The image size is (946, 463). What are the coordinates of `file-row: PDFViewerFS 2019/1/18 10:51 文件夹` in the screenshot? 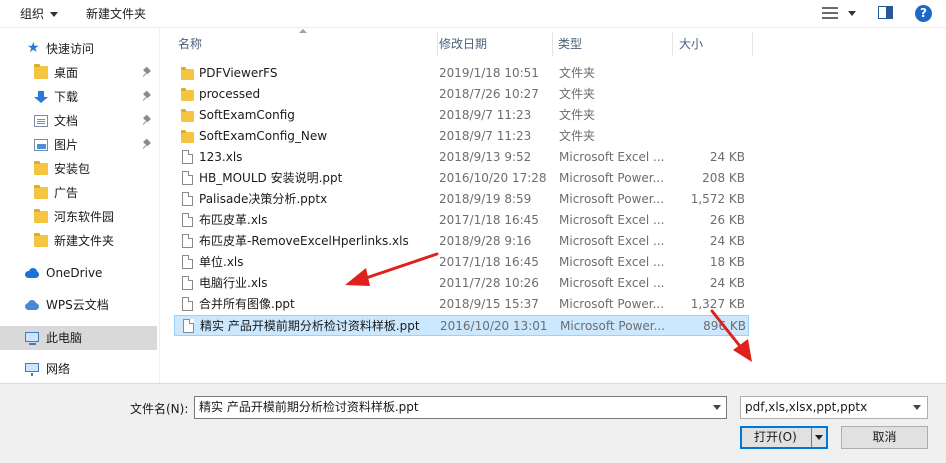 It's located at (461, 73).